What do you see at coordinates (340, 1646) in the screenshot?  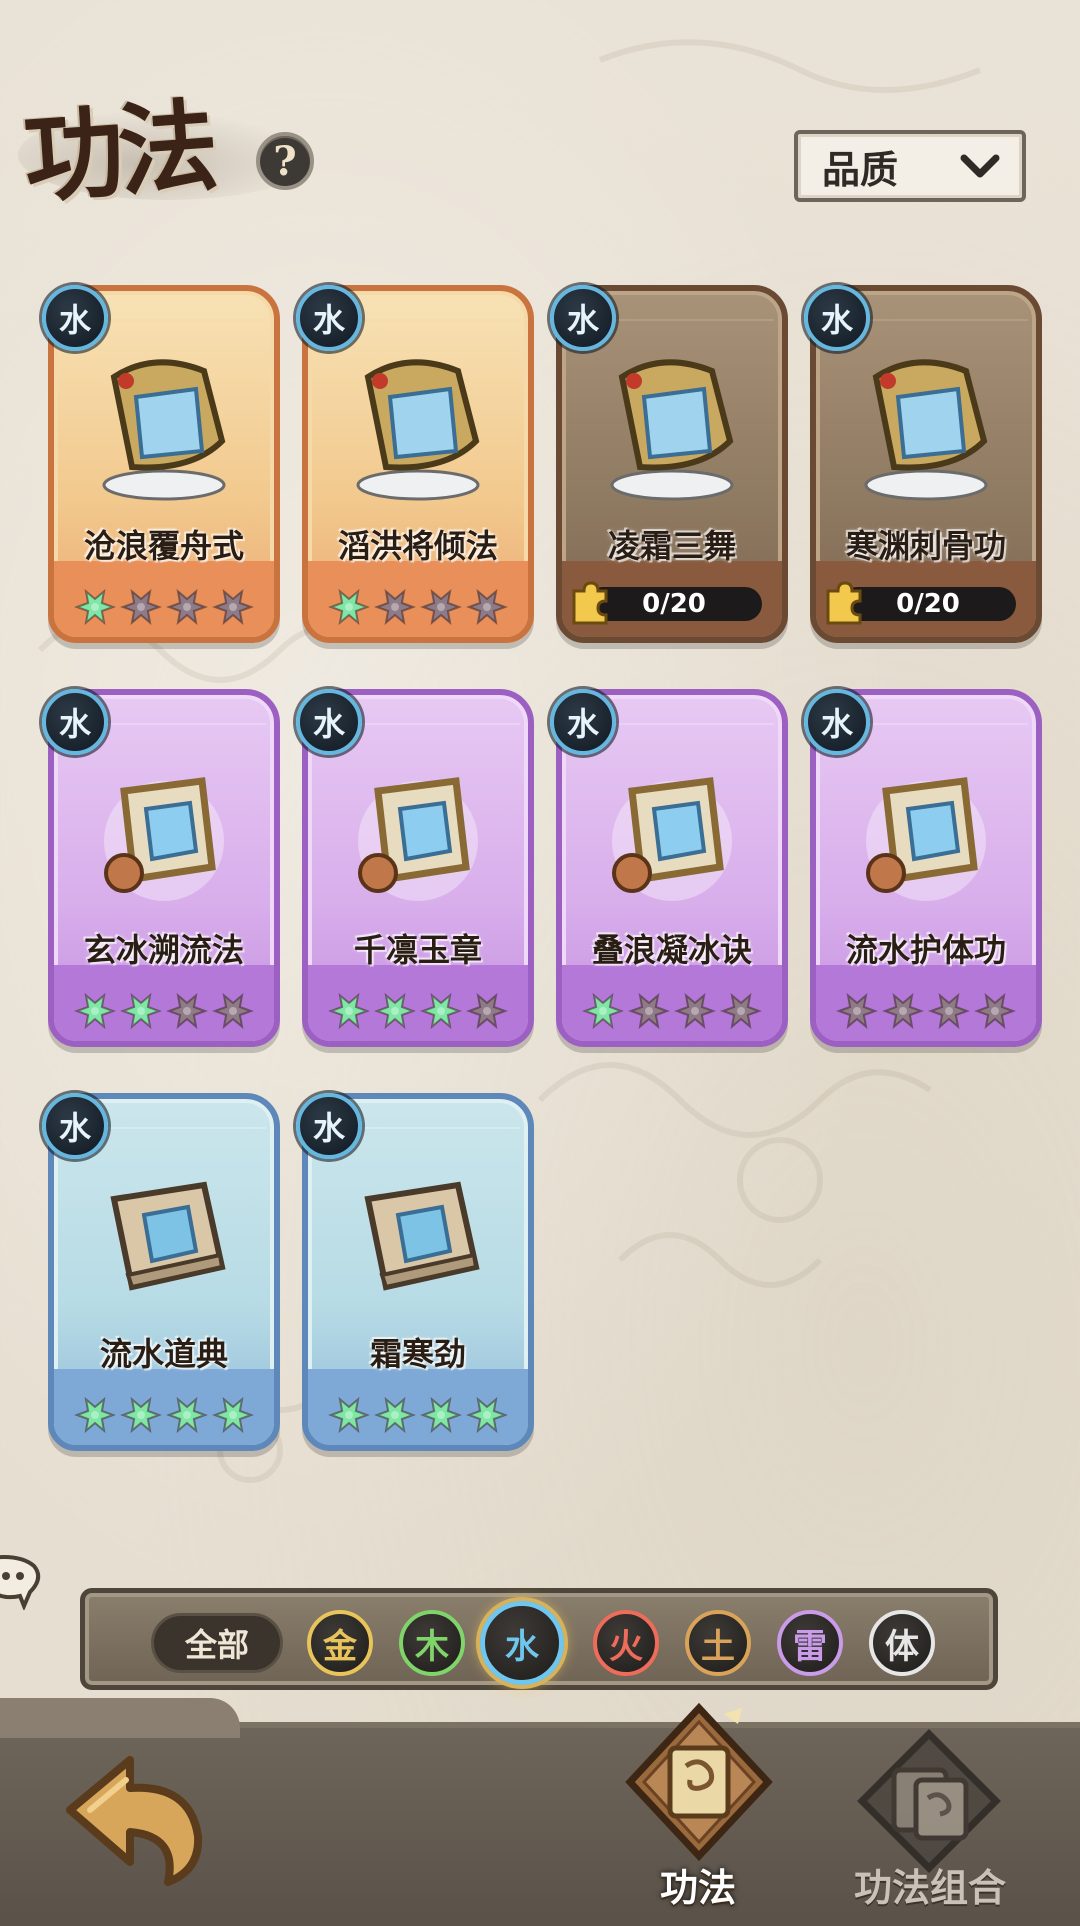 I see `filter-element-label: 金` at bounding box center [340, 1646].